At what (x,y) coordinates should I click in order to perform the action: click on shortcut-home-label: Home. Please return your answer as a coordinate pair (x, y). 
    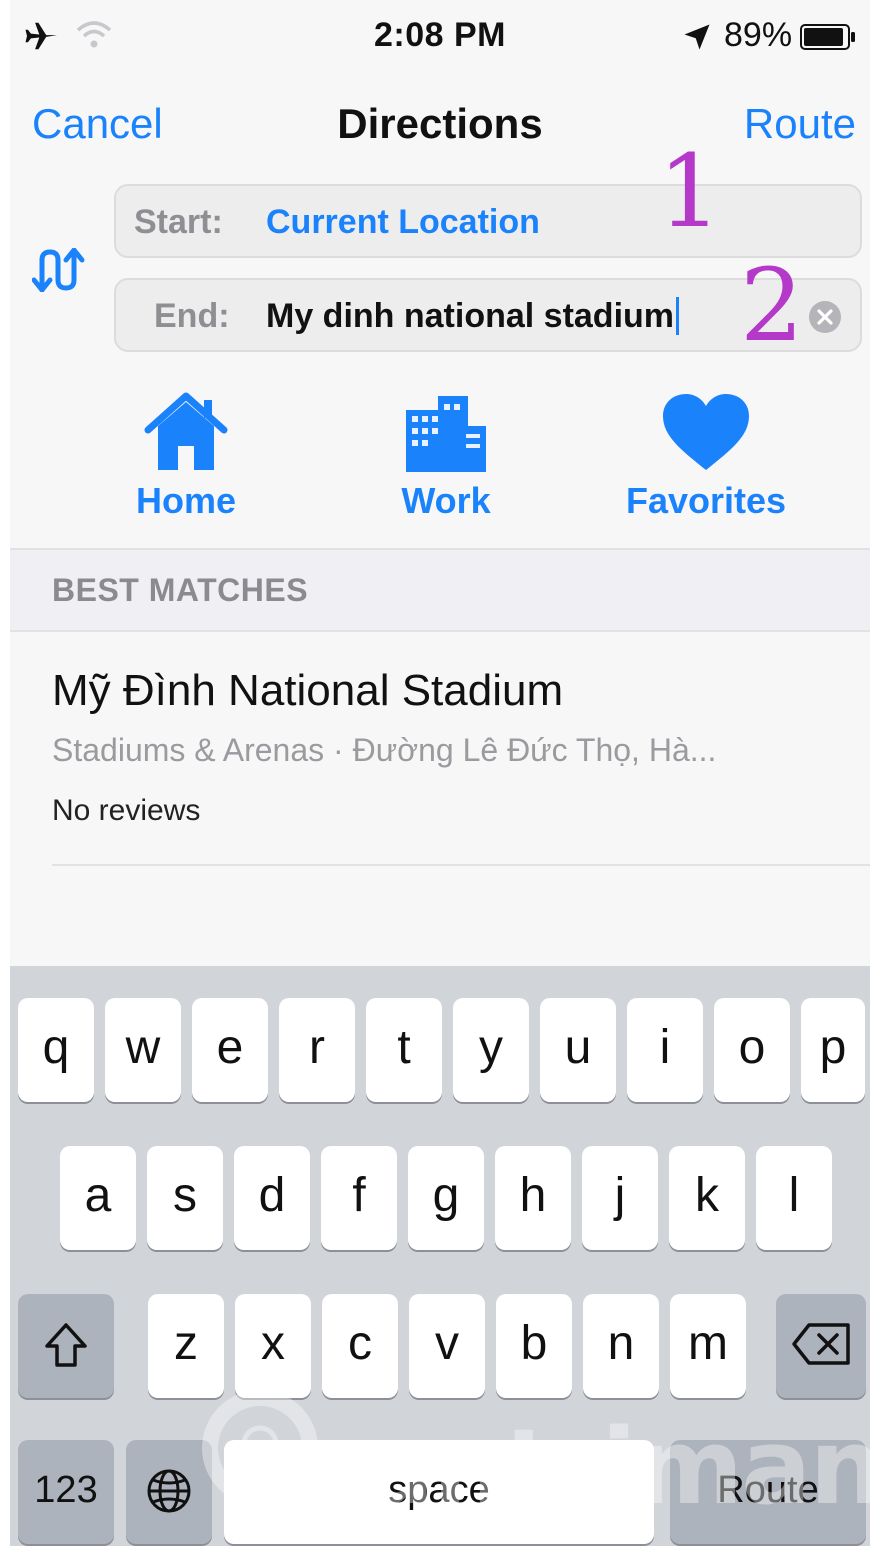
    Looking at the image, I should click on (186, 500).